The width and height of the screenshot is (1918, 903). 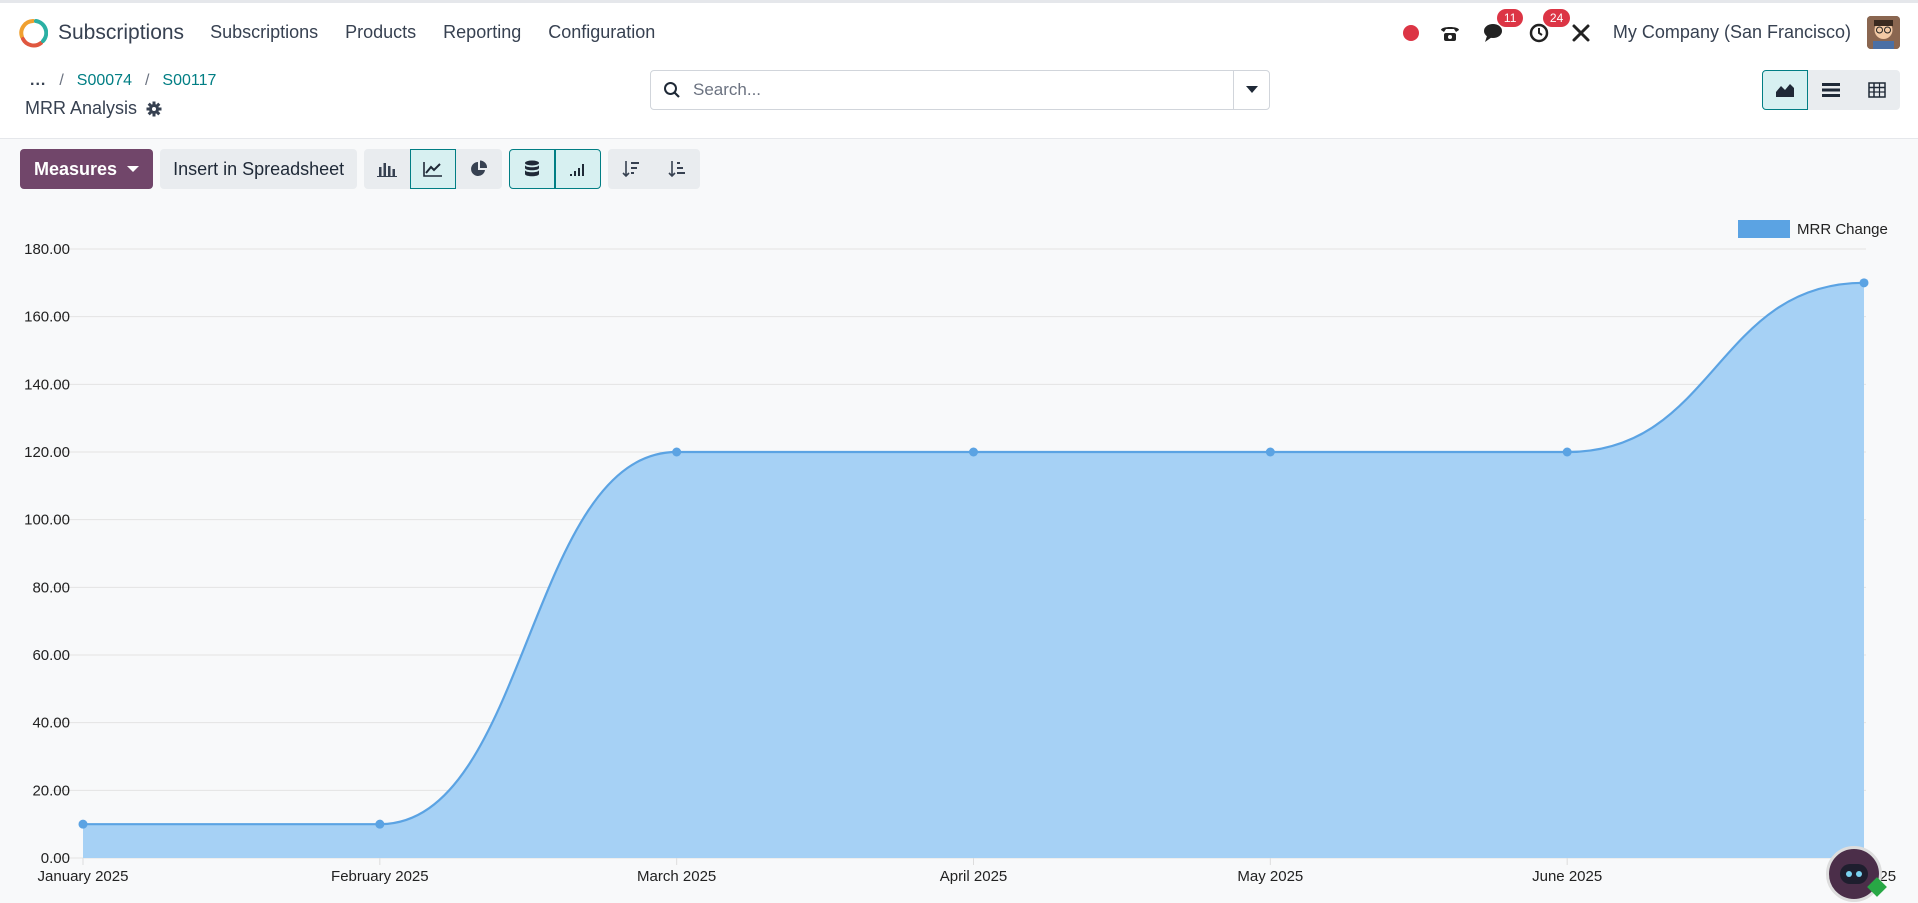 I want to click on table-icon, so click(x=1877, y=90).